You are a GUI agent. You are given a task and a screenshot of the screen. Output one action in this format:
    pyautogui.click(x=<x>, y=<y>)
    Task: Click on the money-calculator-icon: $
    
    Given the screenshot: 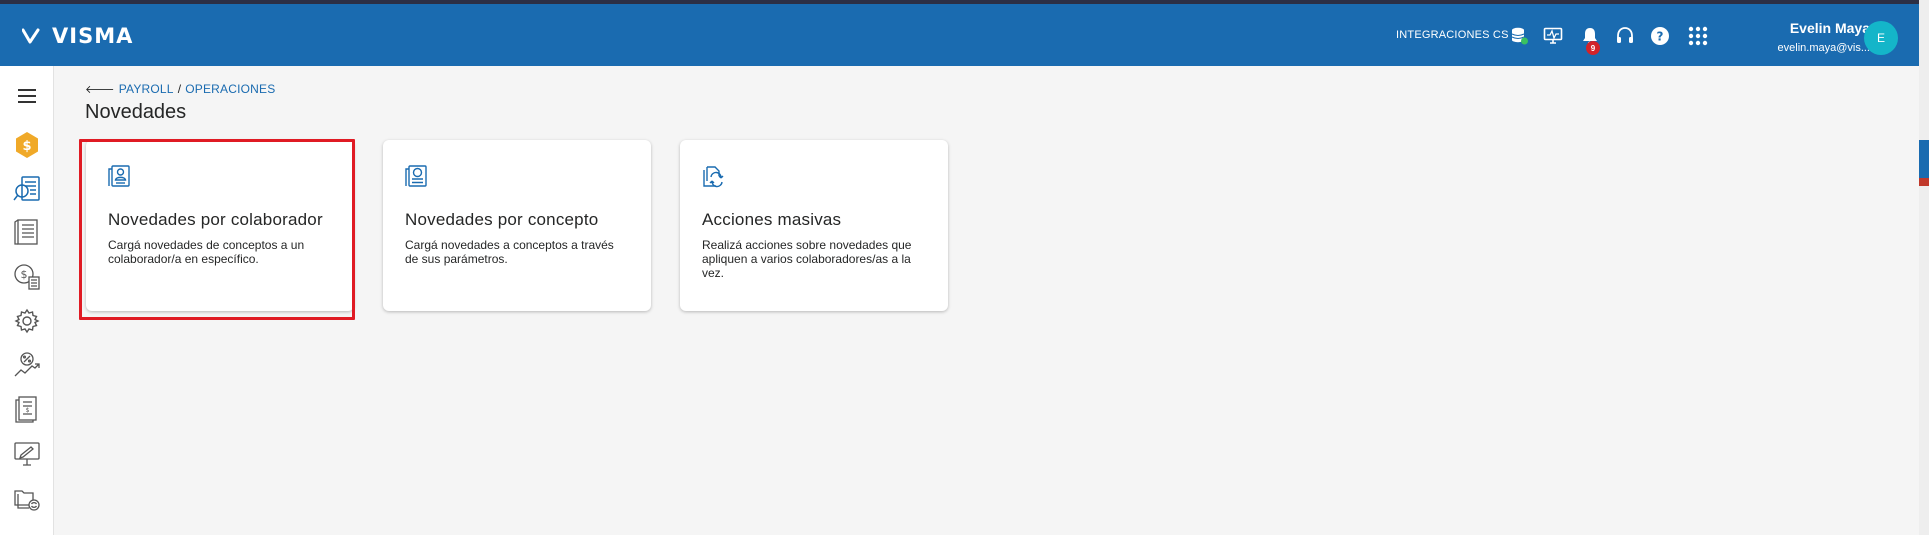 What is the action you would take?
    pyautogui.click(x=27, y=276)
    